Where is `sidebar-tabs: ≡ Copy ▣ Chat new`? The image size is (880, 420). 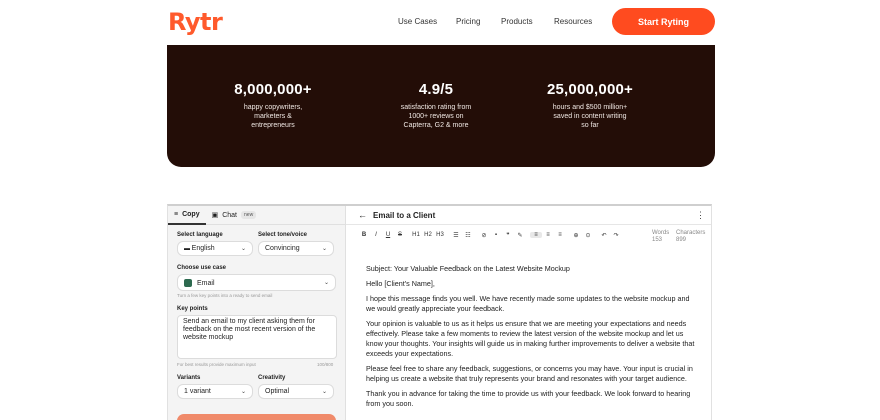
sidebar-tabs: ≡ Copy ▣ Chat new is located at coordinates (256, 215).